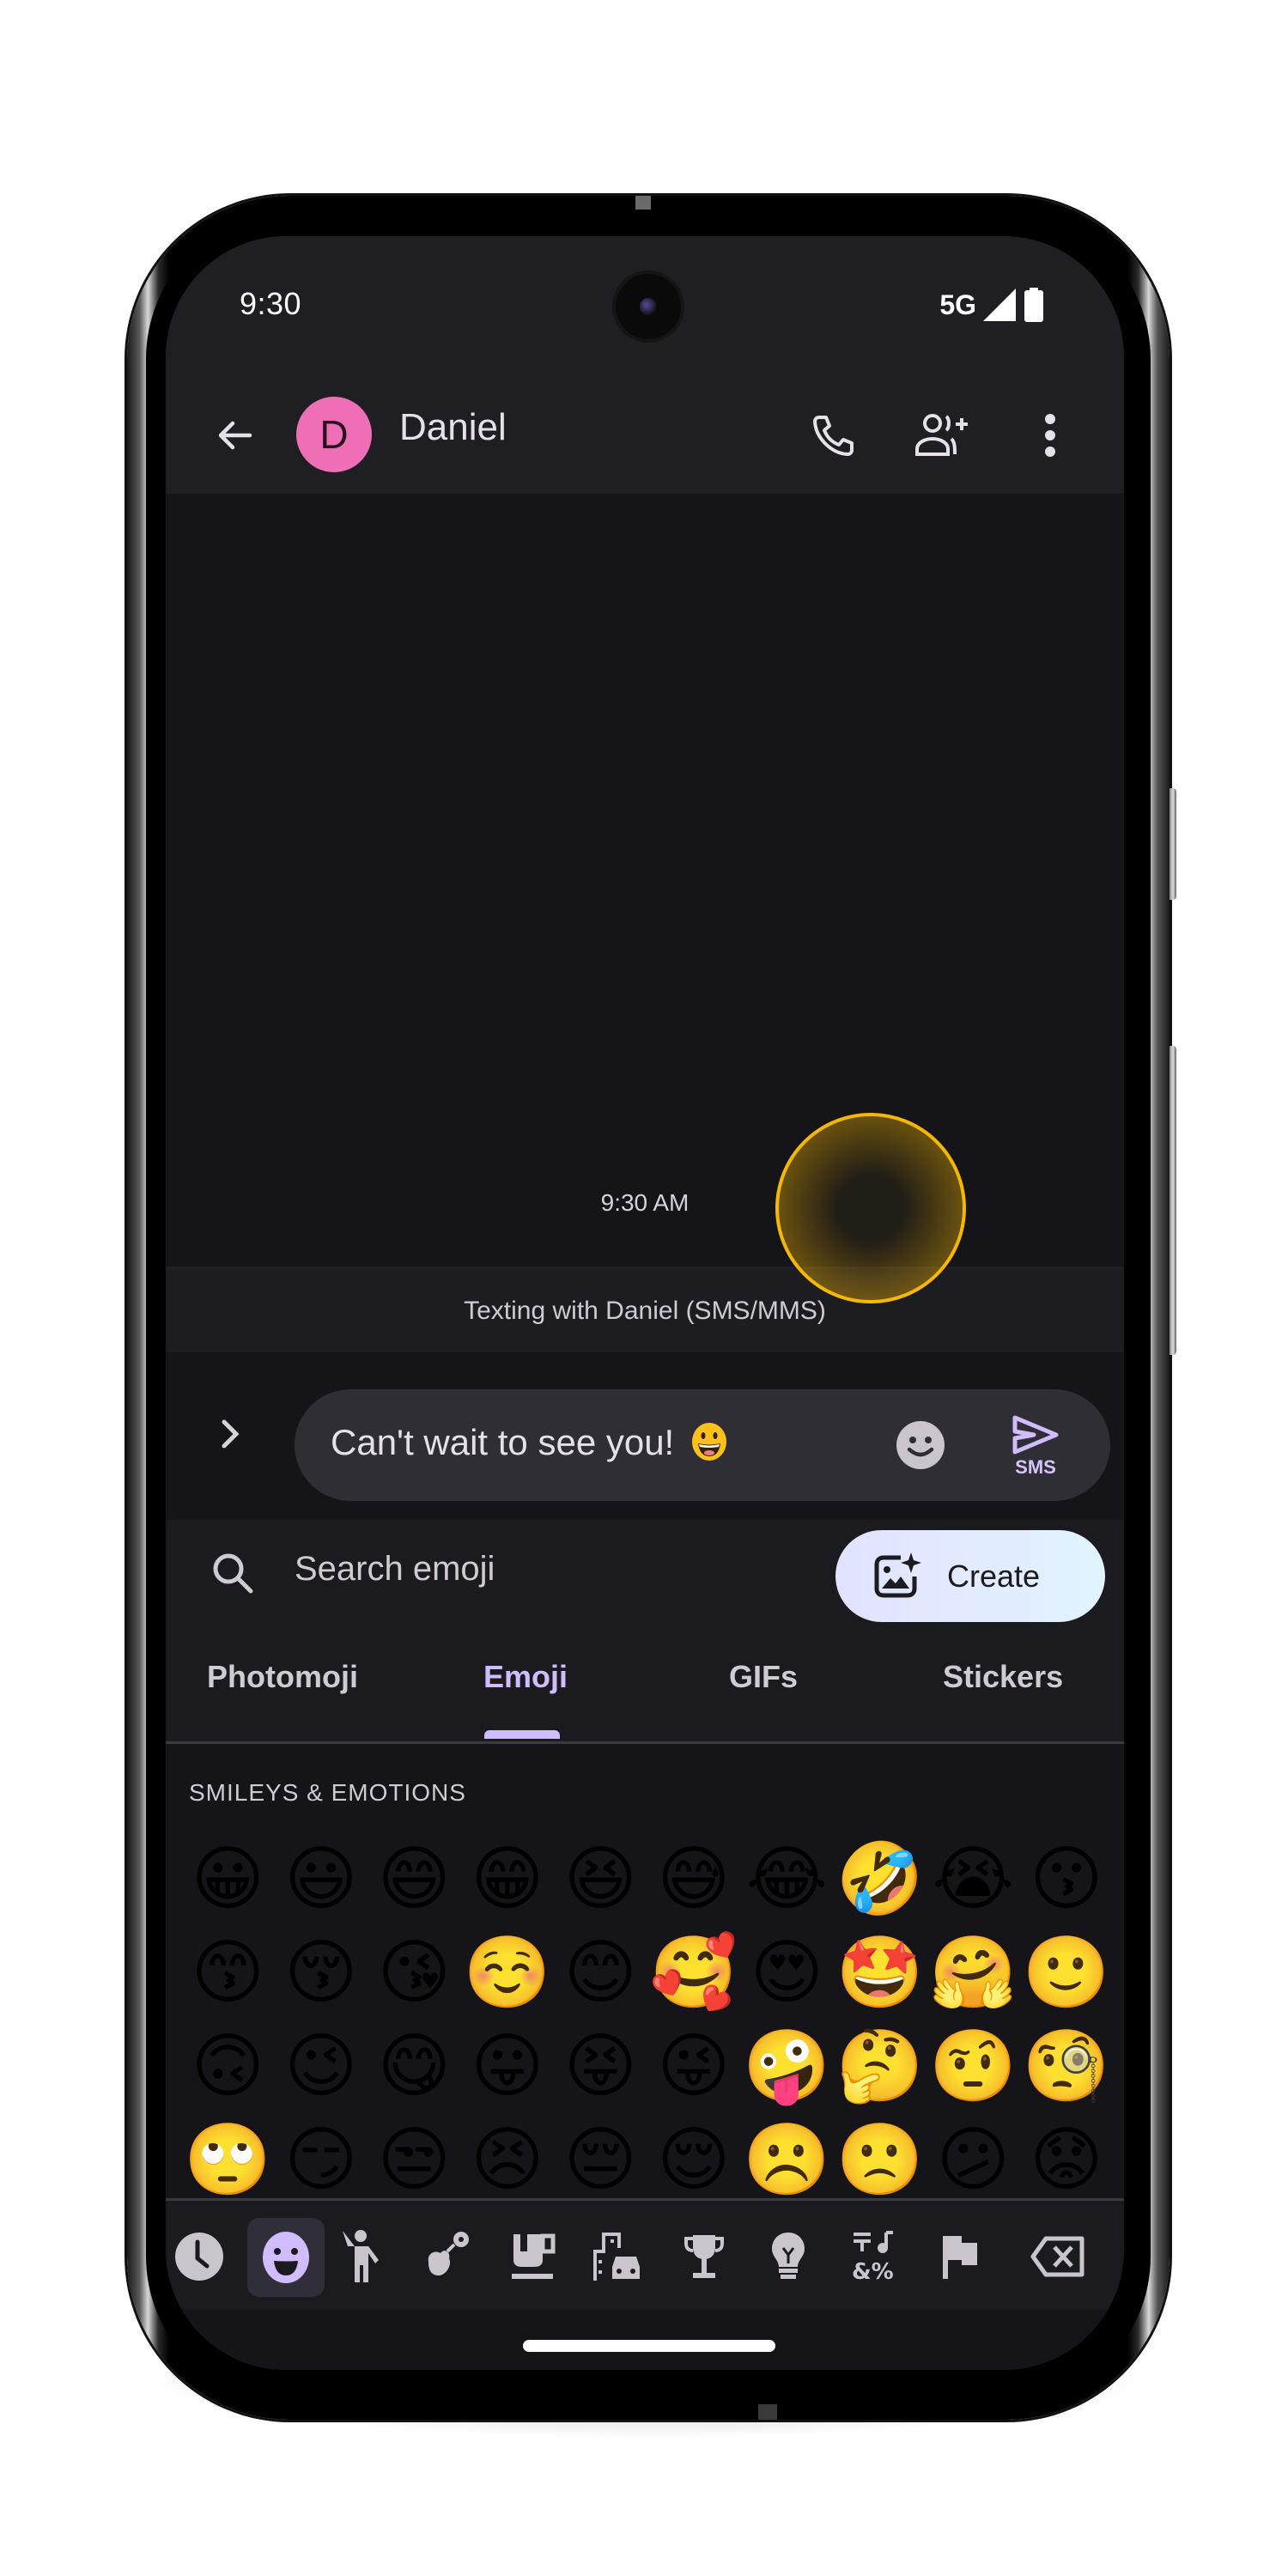  Describe the element at coordinates (1035, 1435) in the screenshot. I see `send-icon` at that location.